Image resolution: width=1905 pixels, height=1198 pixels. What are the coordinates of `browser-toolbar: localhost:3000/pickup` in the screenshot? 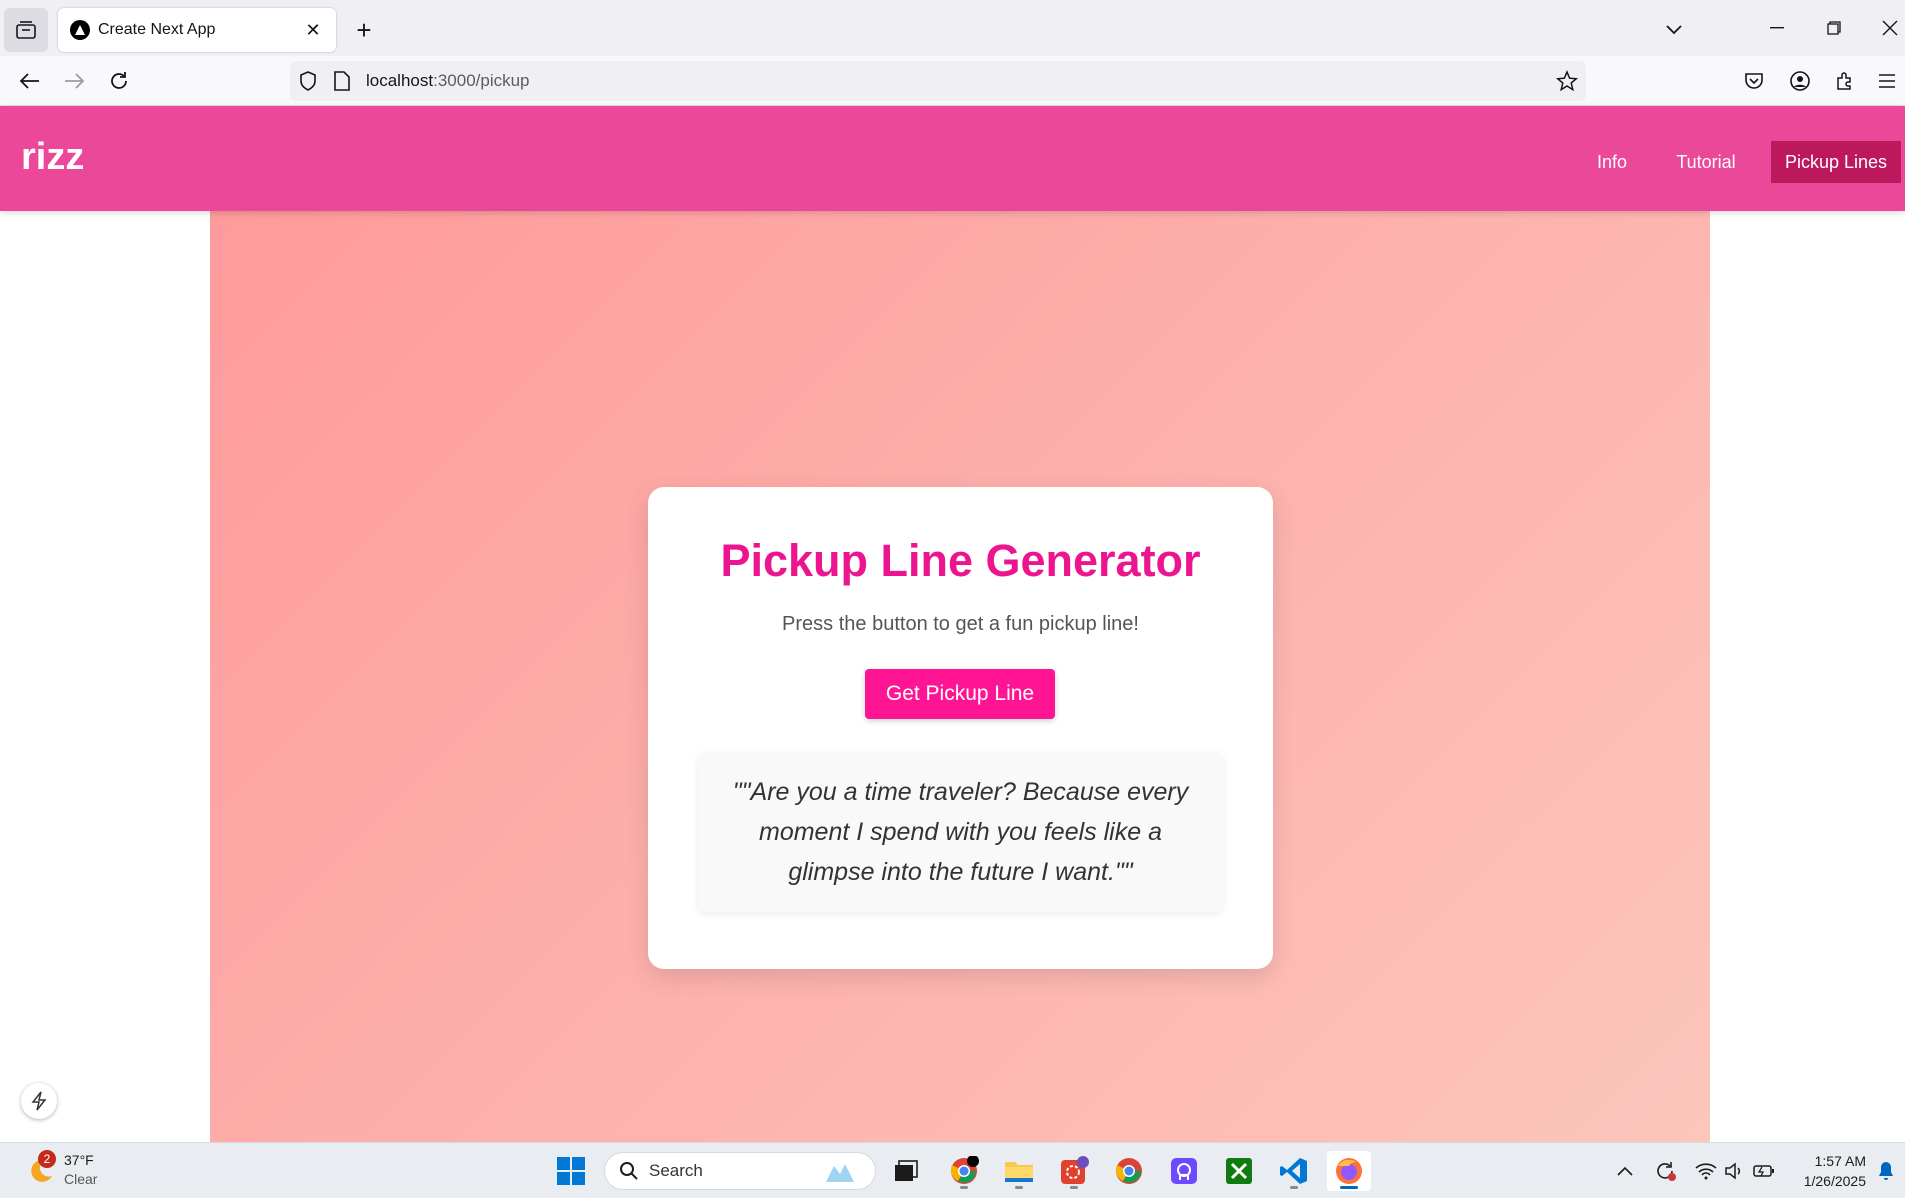 It's located at (952, 81).